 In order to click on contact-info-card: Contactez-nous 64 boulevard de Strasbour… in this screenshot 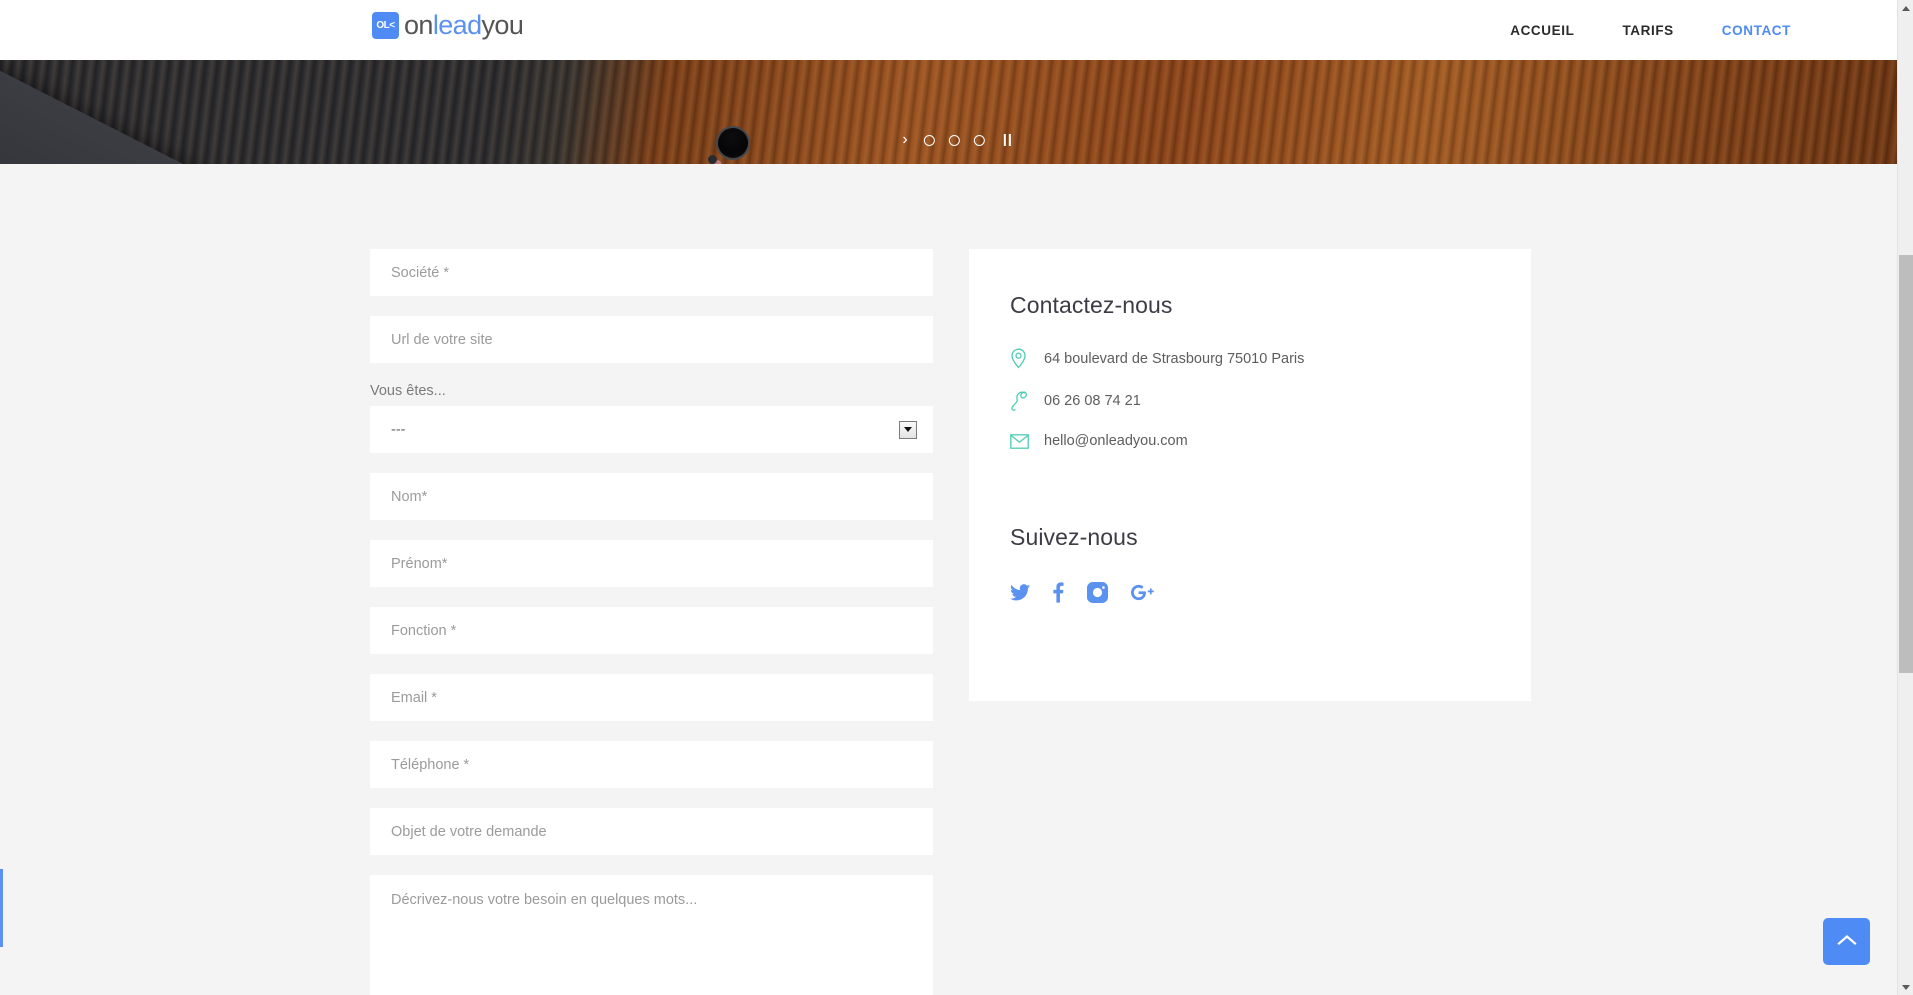, I will do `click(1250, 475)`.